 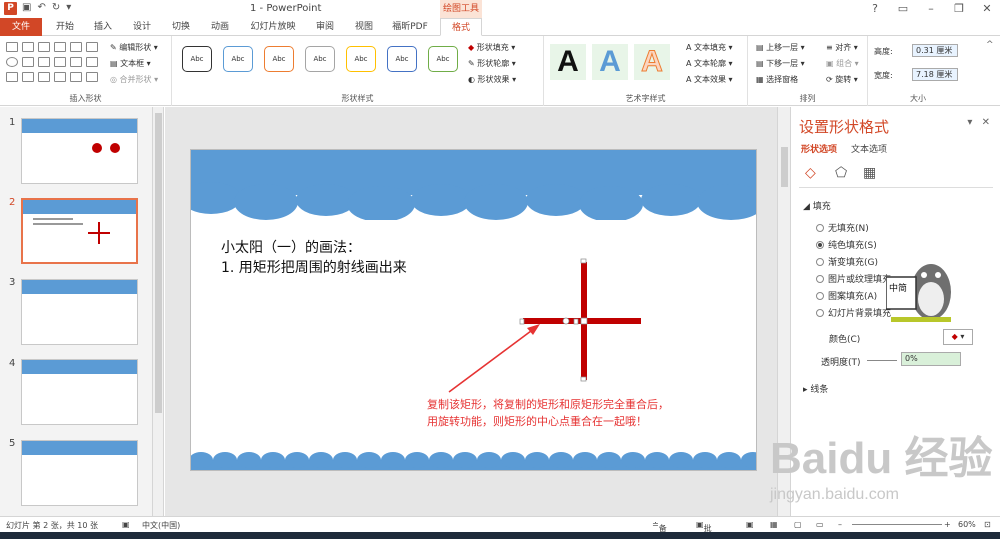 I want to click on align-button: ≡ 对齐 ▾, so click(x=842, y=47).